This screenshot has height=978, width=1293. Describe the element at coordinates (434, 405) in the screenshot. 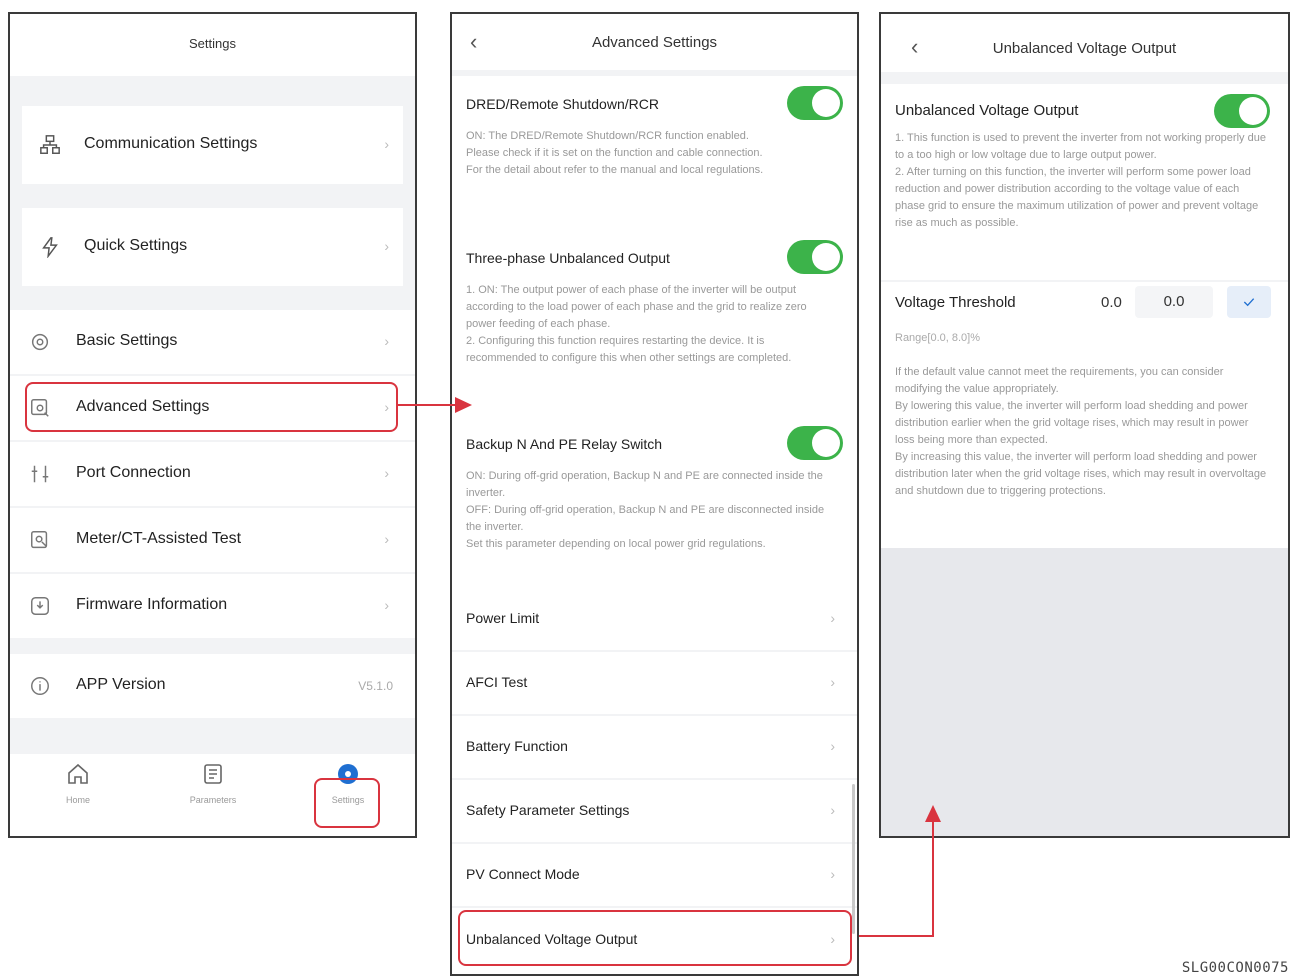

I see `arrow-to-advanced-settings` at that location.